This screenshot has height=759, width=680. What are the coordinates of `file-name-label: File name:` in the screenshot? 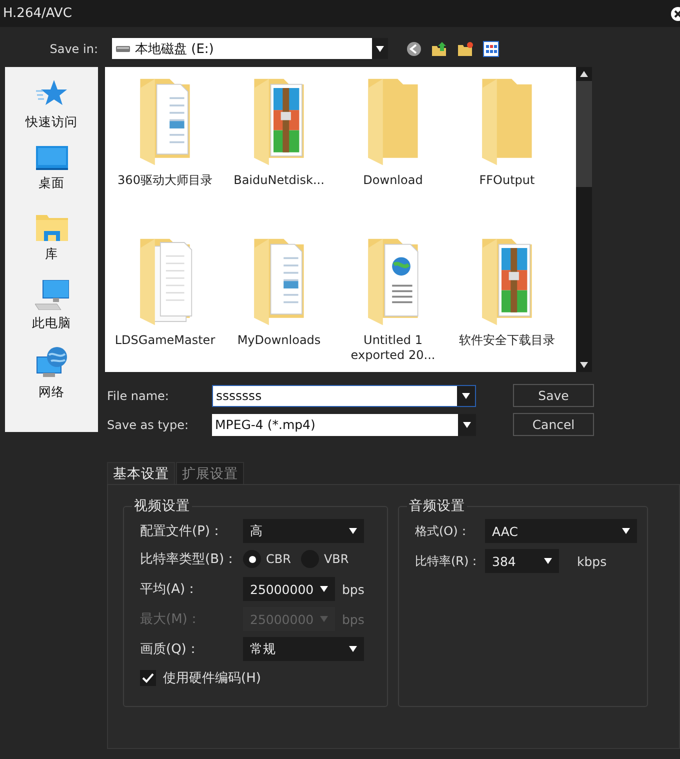 It's located at (138, 395).